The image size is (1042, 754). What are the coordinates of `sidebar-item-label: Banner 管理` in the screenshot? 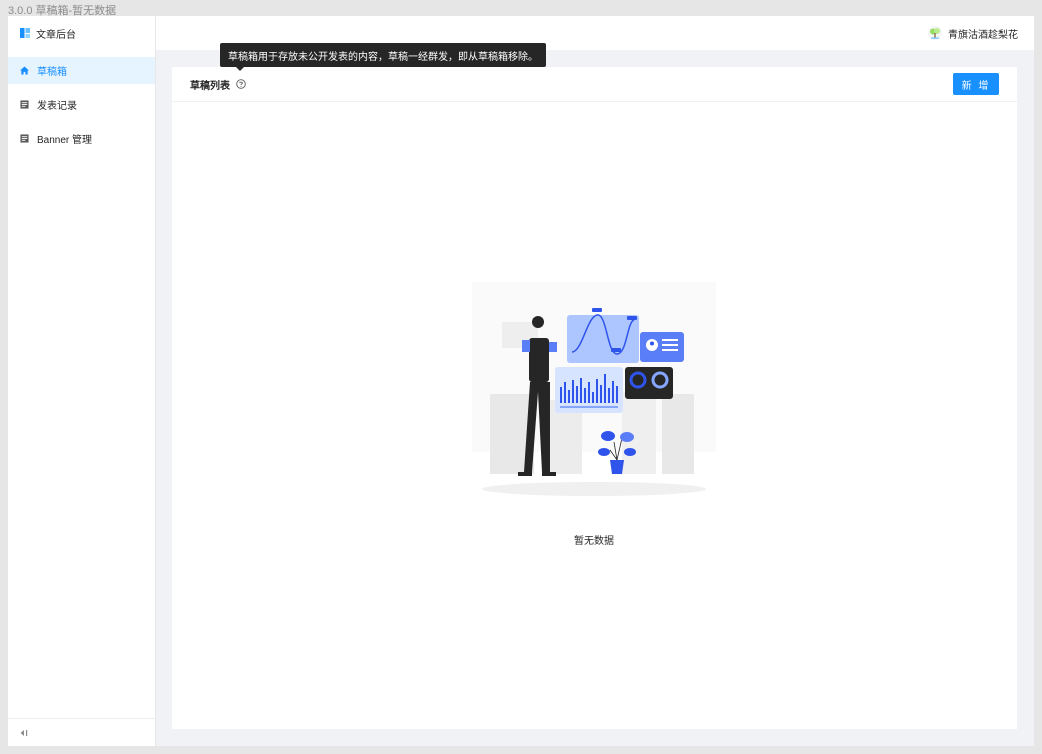 It's located at (65, 140).